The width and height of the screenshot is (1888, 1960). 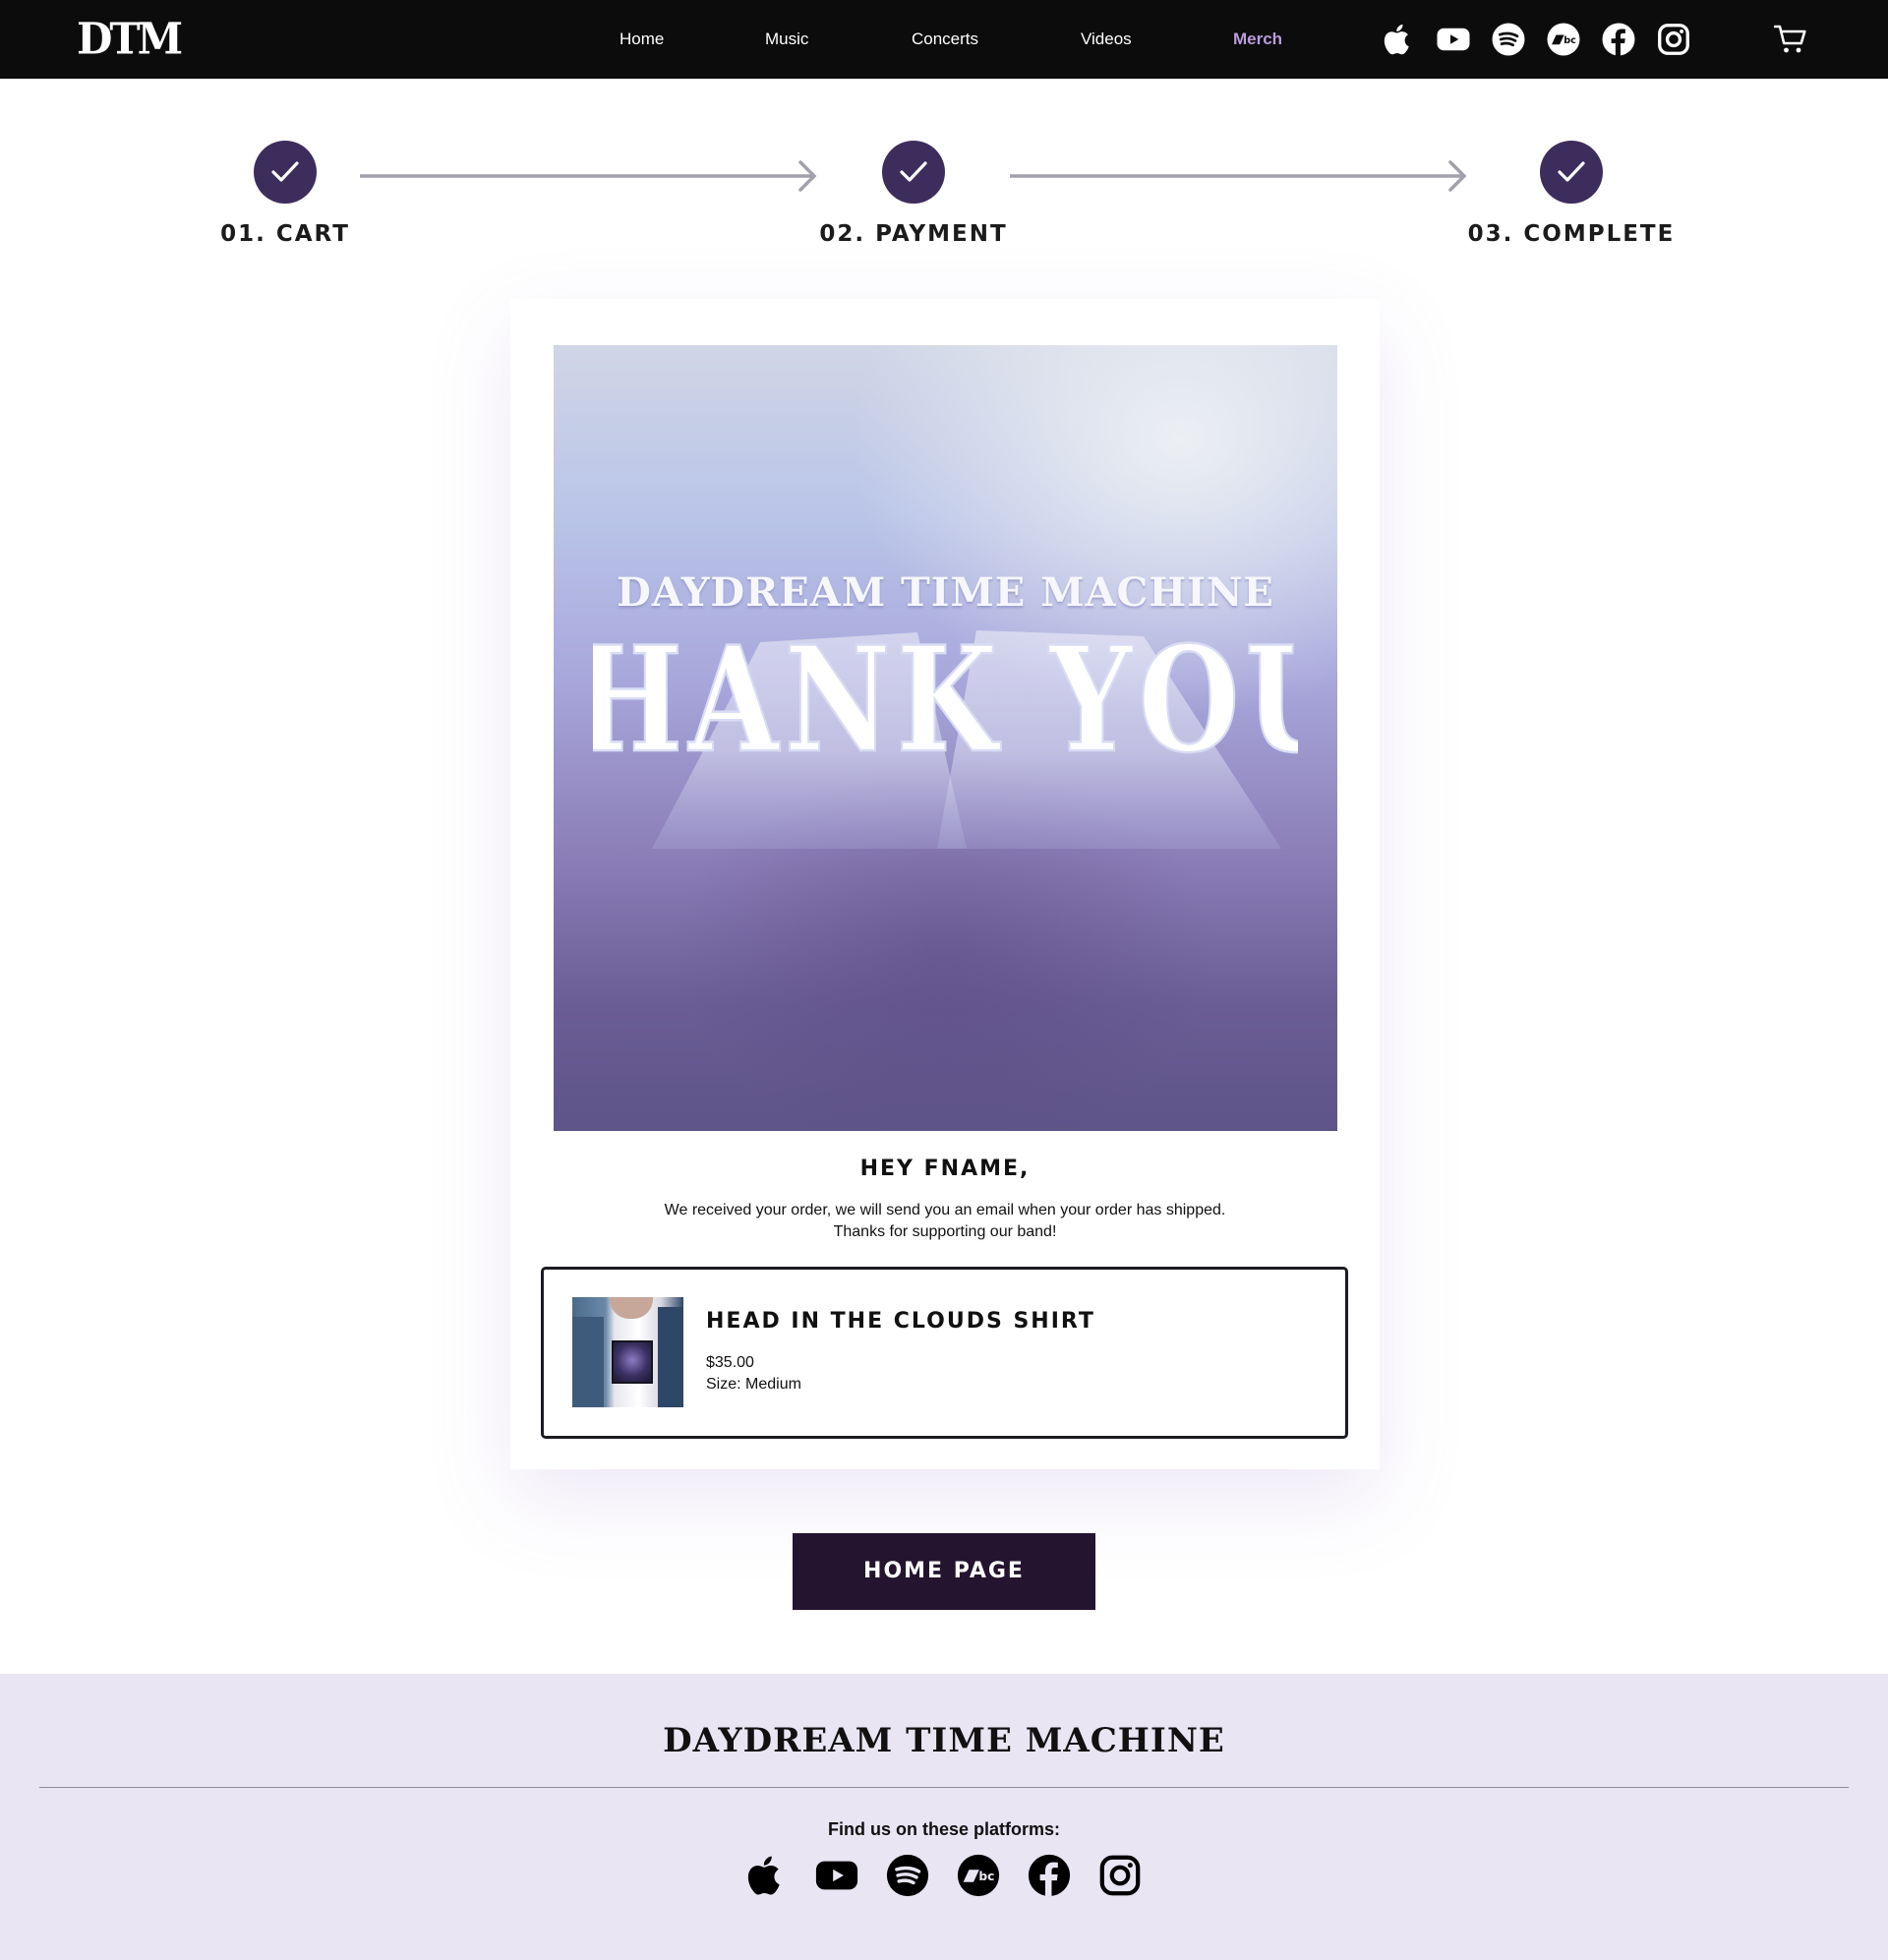 I want to click on band-logo: DTM, so click(x=130, y=39).